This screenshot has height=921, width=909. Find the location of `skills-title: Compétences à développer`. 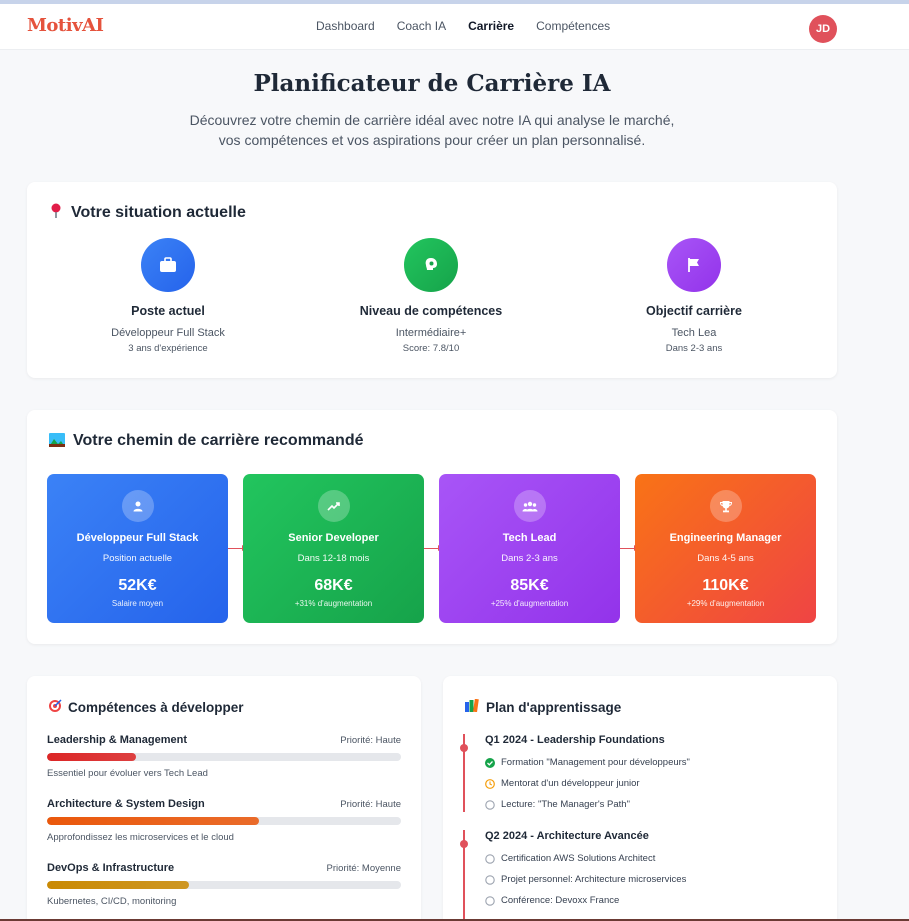

skills-title: Compétences à développer is located at coordinates (146, 707).